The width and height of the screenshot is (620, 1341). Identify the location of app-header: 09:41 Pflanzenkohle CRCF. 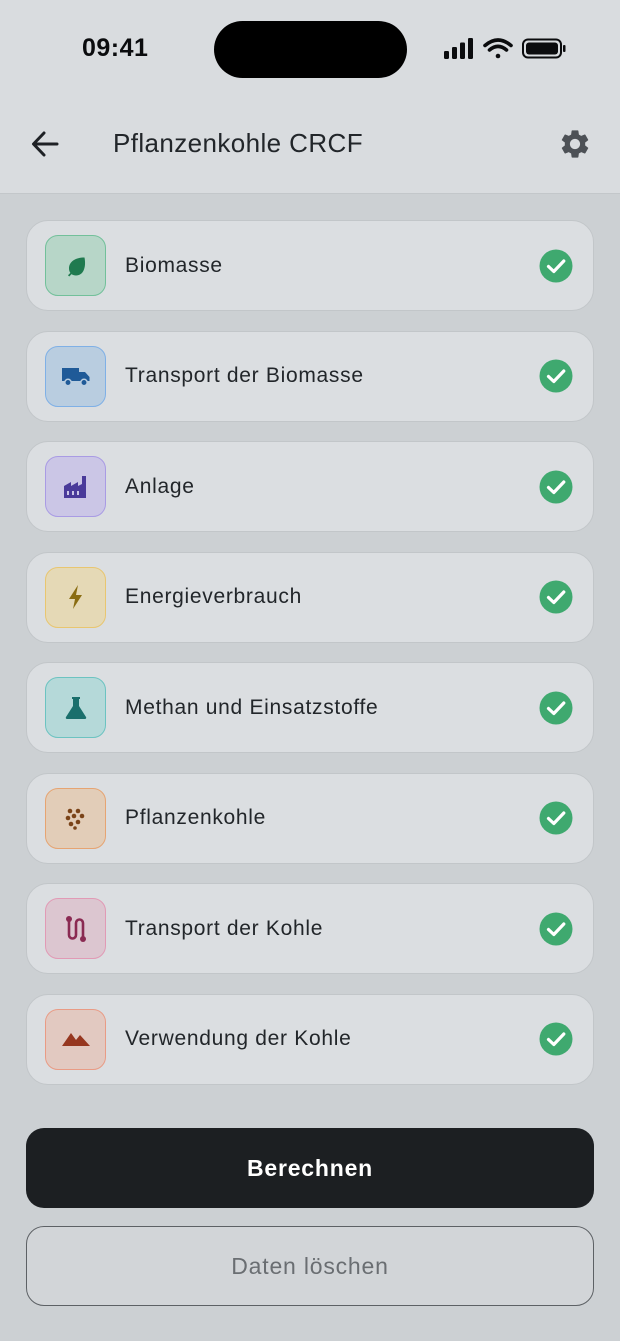
(310, 97).